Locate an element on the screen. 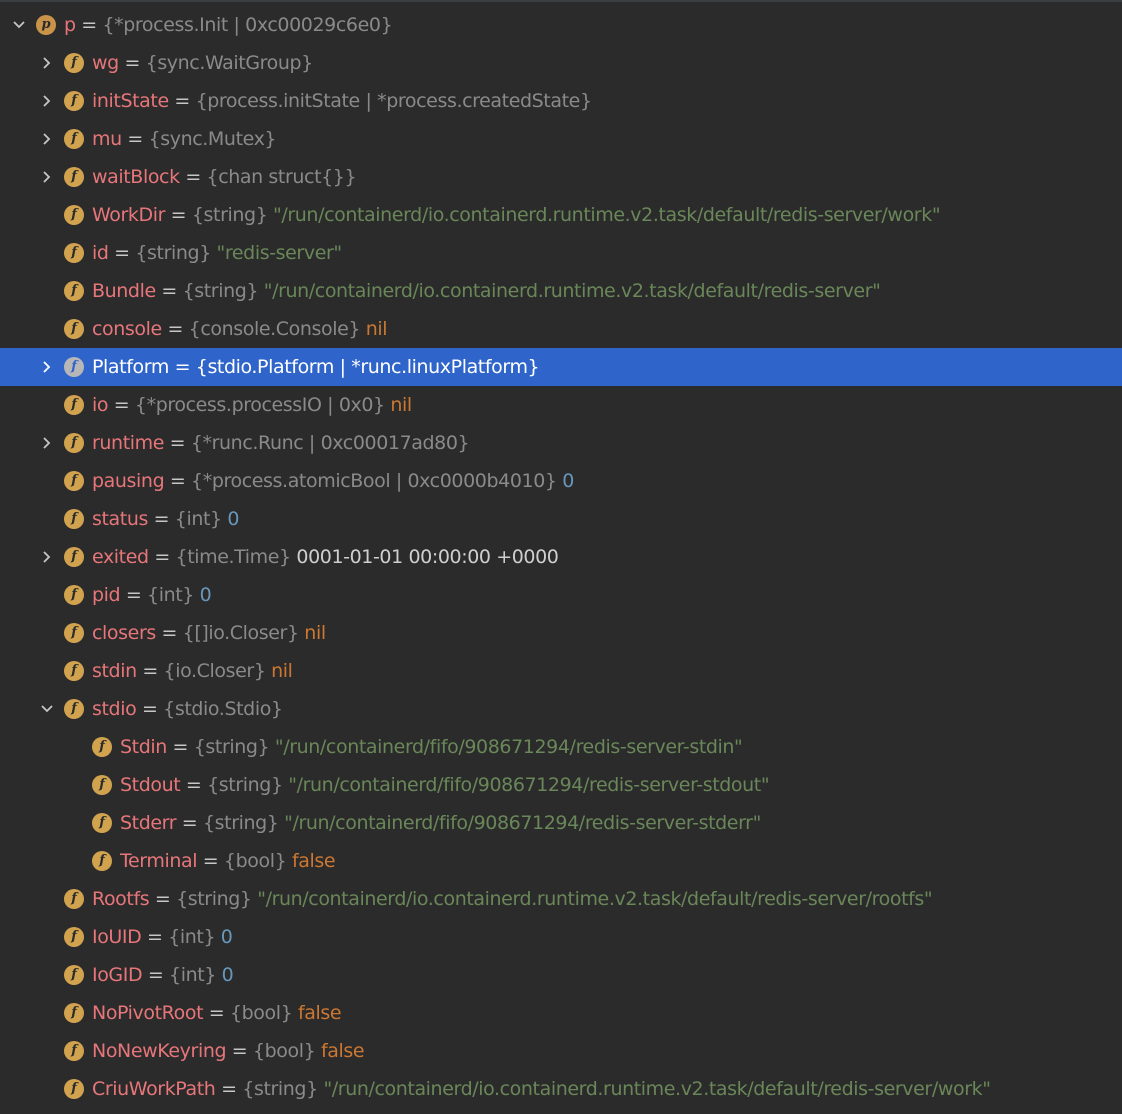 The image size is (1122, 1114). variable-row-io: f io = {*process.processIO | 0x0} nil is located at coordinates (561, 405).